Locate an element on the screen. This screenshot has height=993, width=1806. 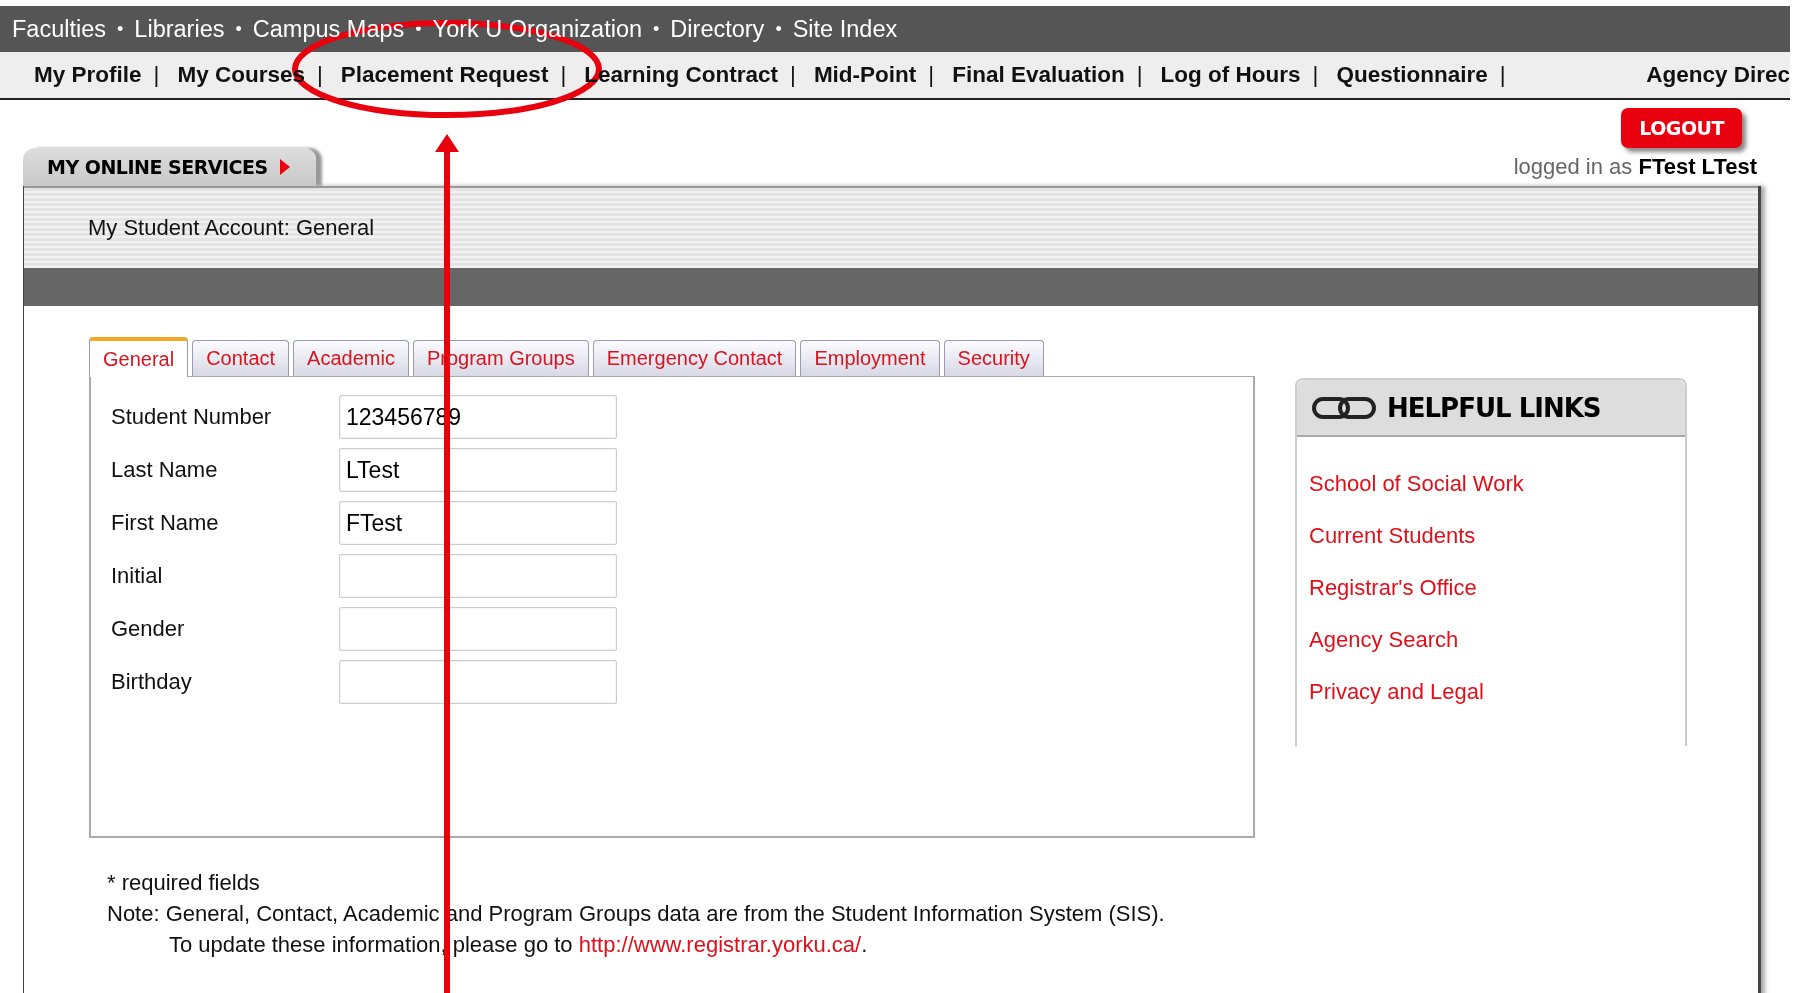
field-label: Gender is located at coordinates (148, 629).